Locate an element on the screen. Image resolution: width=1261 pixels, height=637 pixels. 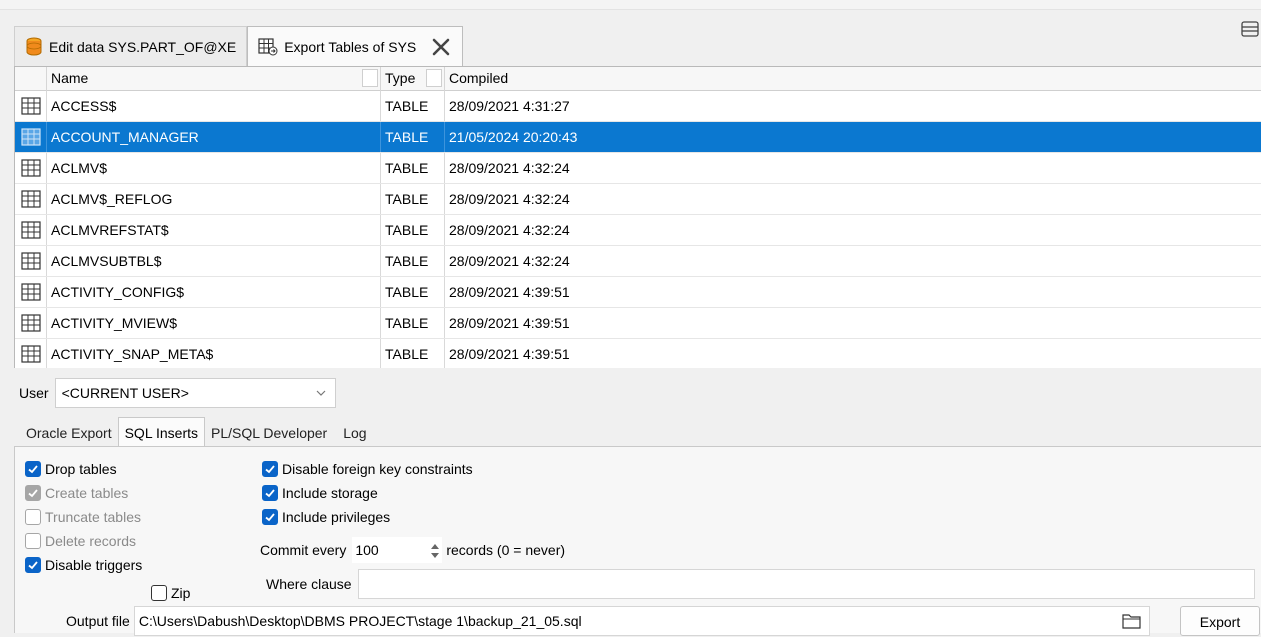
tab-oracle-export: Oracle Export is located at coordinates (69, 433).